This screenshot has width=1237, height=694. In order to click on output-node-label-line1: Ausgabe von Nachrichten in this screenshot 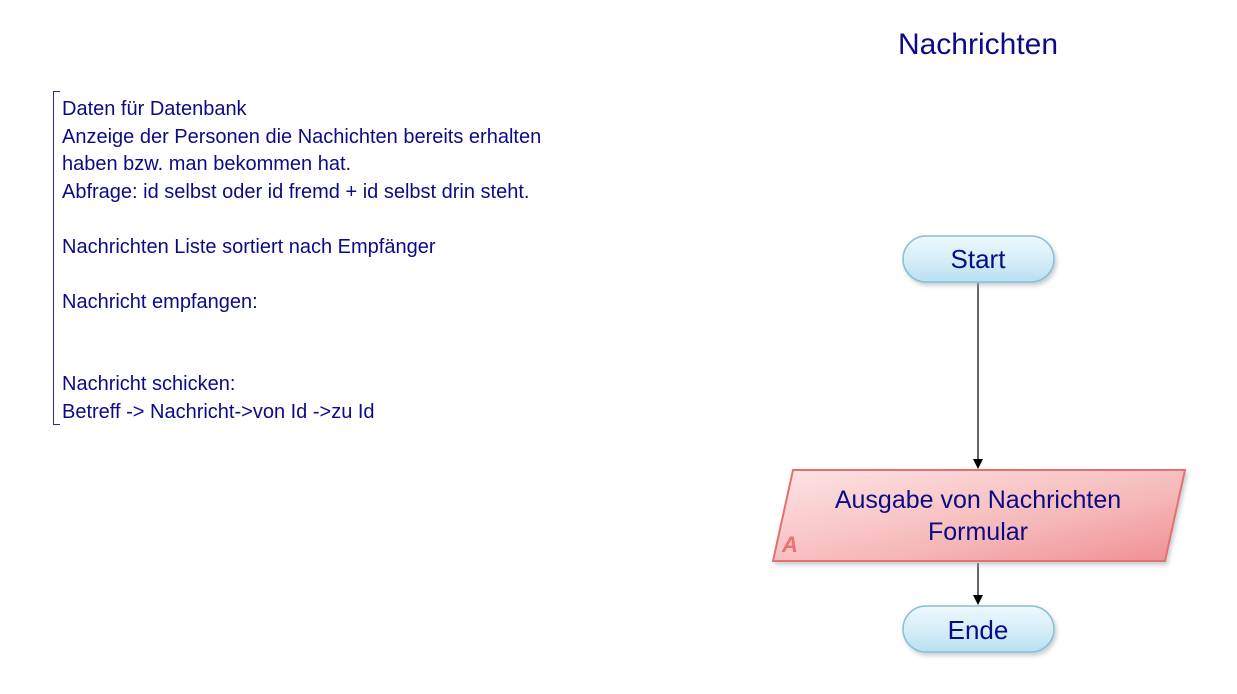, I will do `click(978, 500)`.